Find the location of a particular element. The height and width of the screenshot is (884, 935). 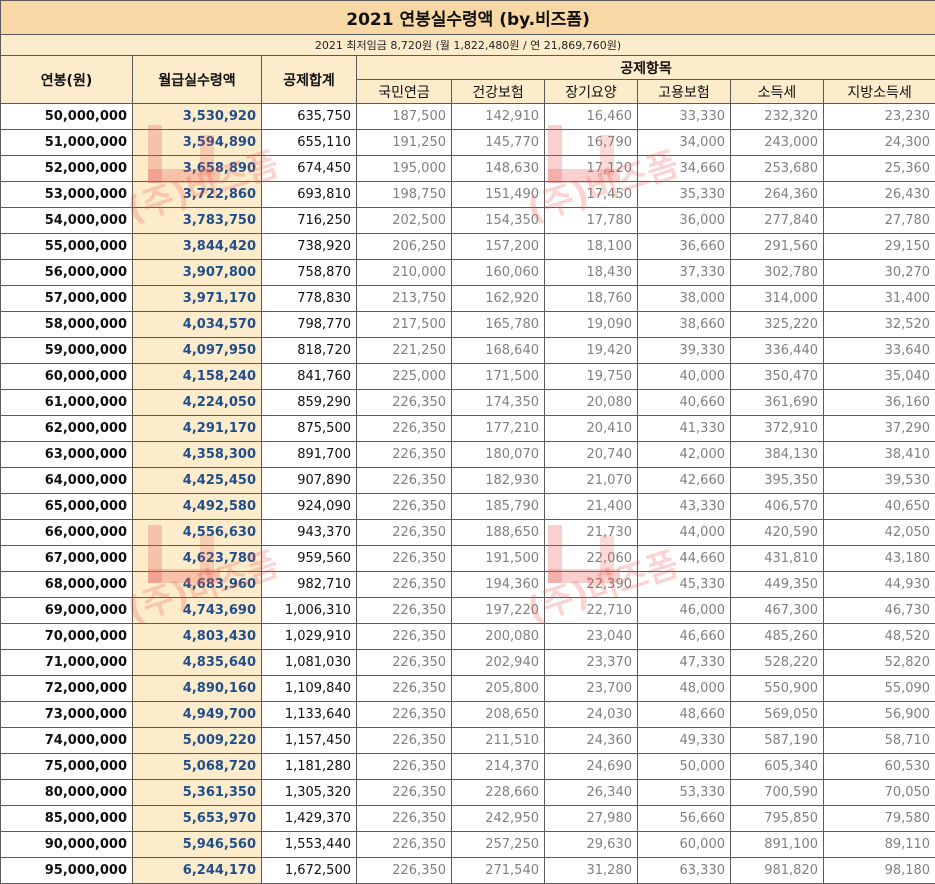

cell-deduction-total: 693,810 is located at coordinates (309, 195).